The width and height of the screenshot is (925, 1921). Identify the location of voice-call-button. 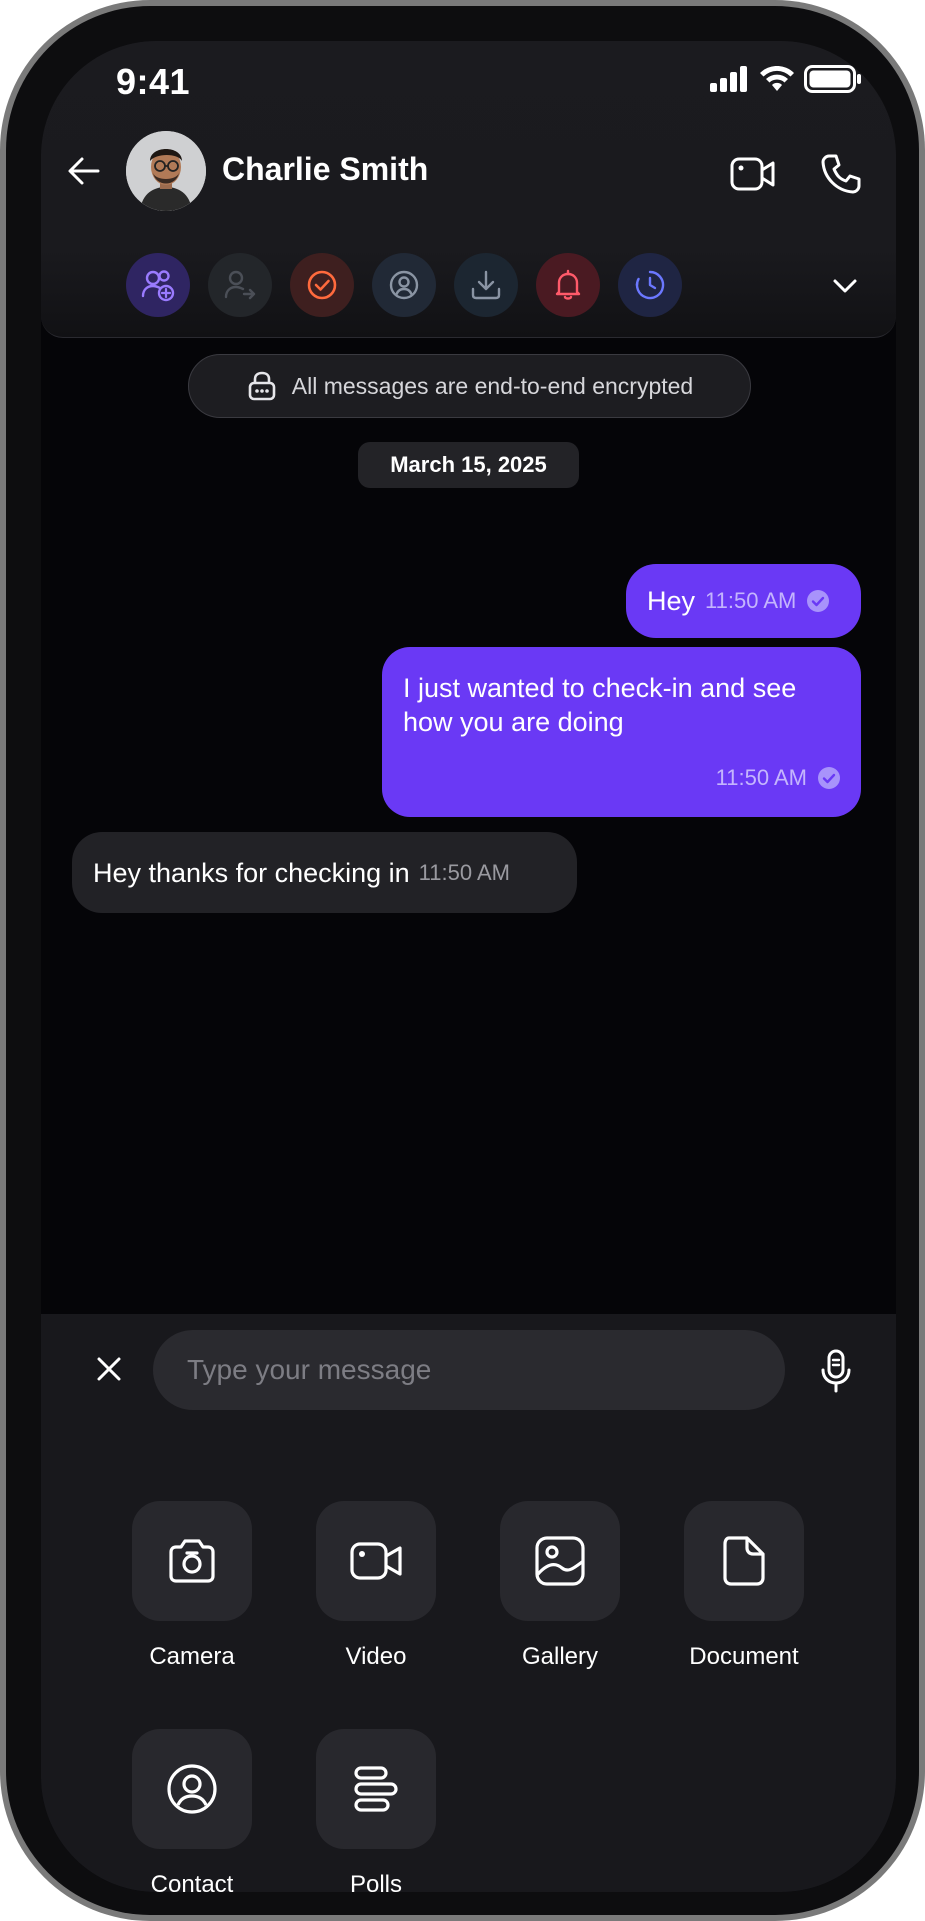
(841, 174).